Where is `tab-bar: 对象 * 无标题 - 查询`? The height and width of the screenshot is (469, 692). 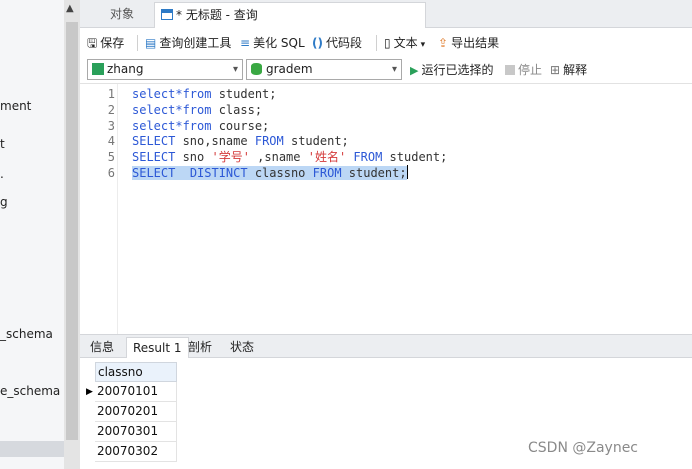 tab-bar: 对象 * 无标题 - 查询 is located at coordinates (386, 14).